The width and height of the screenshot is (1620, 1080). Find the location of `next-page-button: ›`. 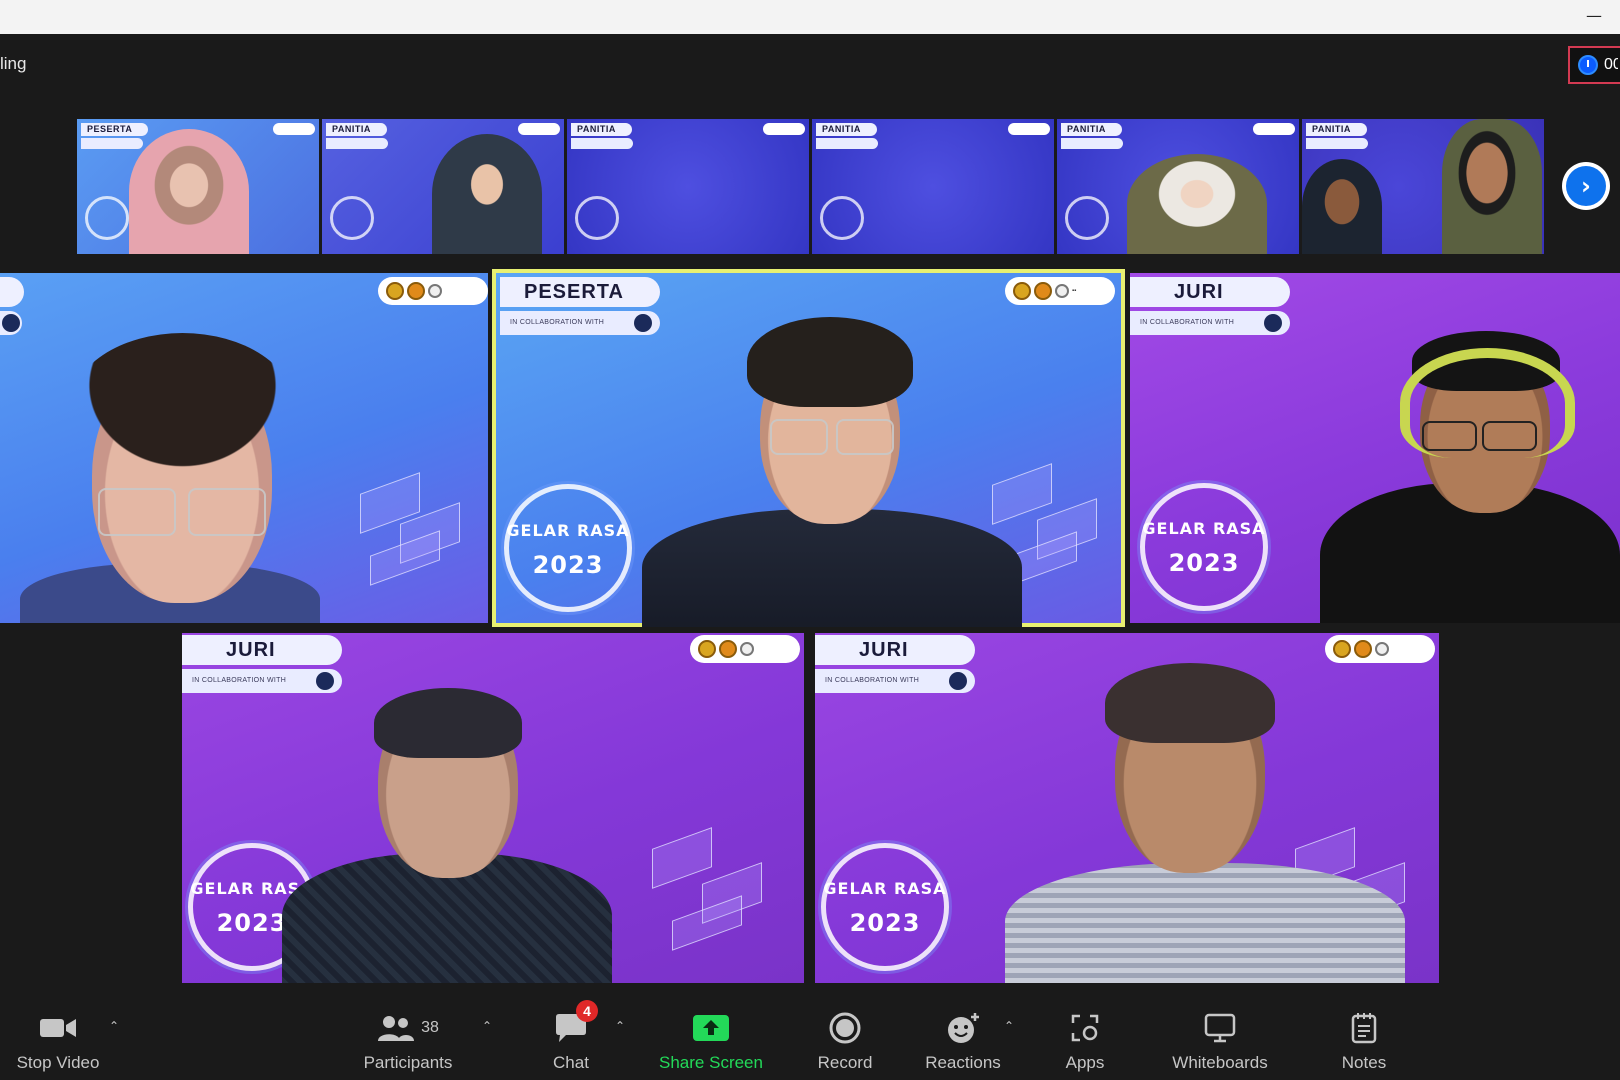

next-page-button: › is located at coordinates (1586, 186).